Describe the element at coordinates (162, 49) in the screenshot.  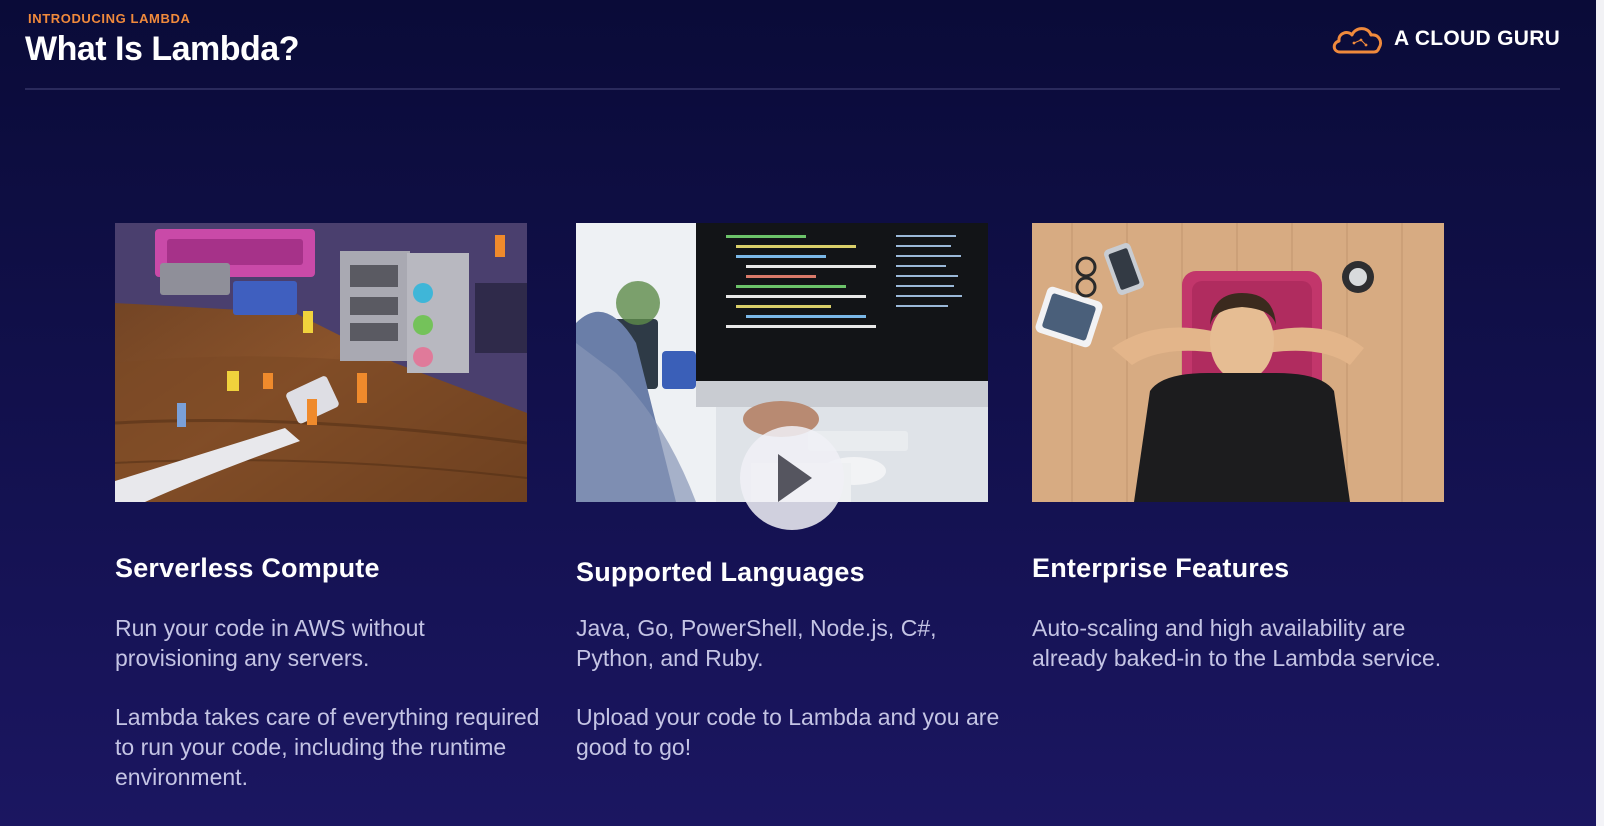
I see `page-title: What Is Lambda?` at that location.